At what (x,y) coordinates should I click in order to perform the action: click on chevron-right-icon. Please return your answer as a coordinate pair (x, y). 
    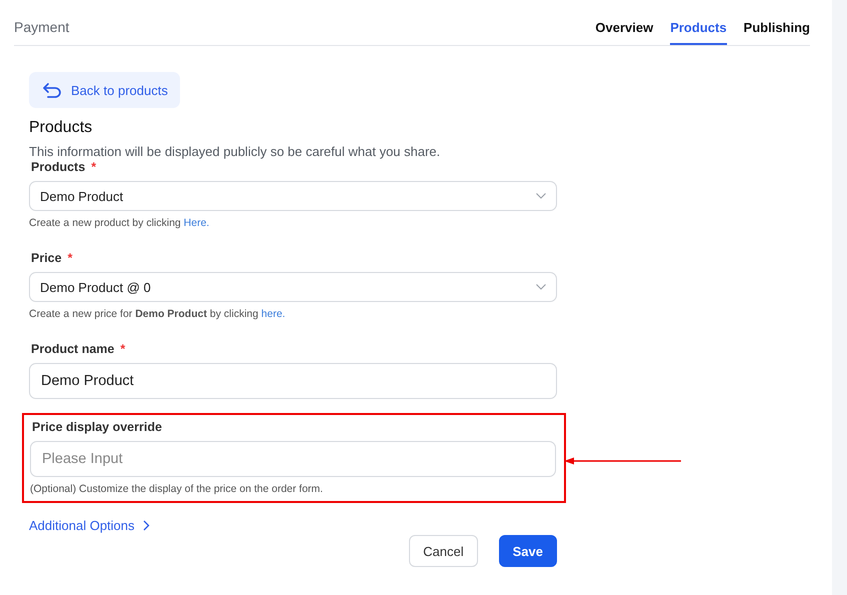
    Looking at the image, I should click on (146, 525).